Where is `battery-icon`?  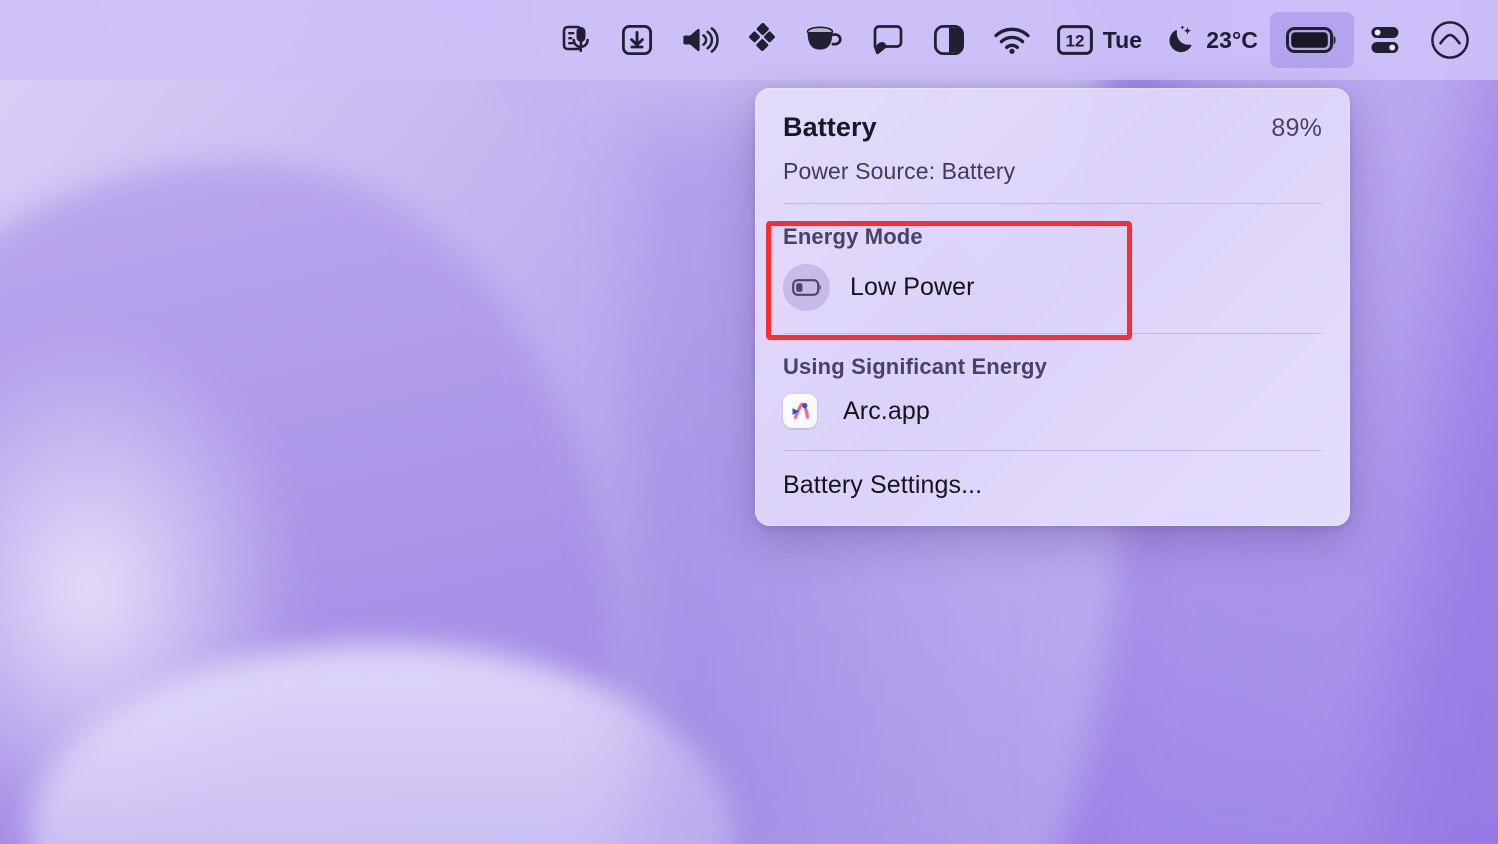
battery-icon is located at coordinates (1312, 40).